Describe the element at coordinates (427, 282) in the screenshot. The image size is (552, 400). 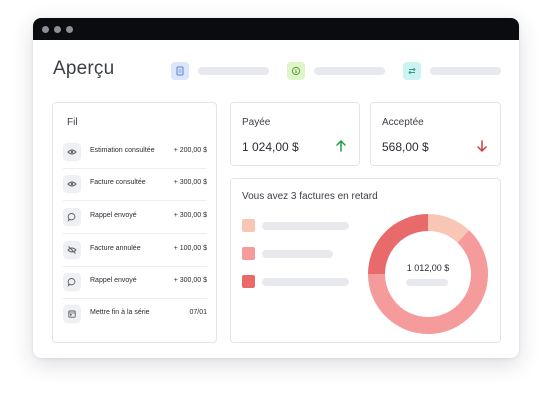
I see `donut-placeholder-bar` at that location.